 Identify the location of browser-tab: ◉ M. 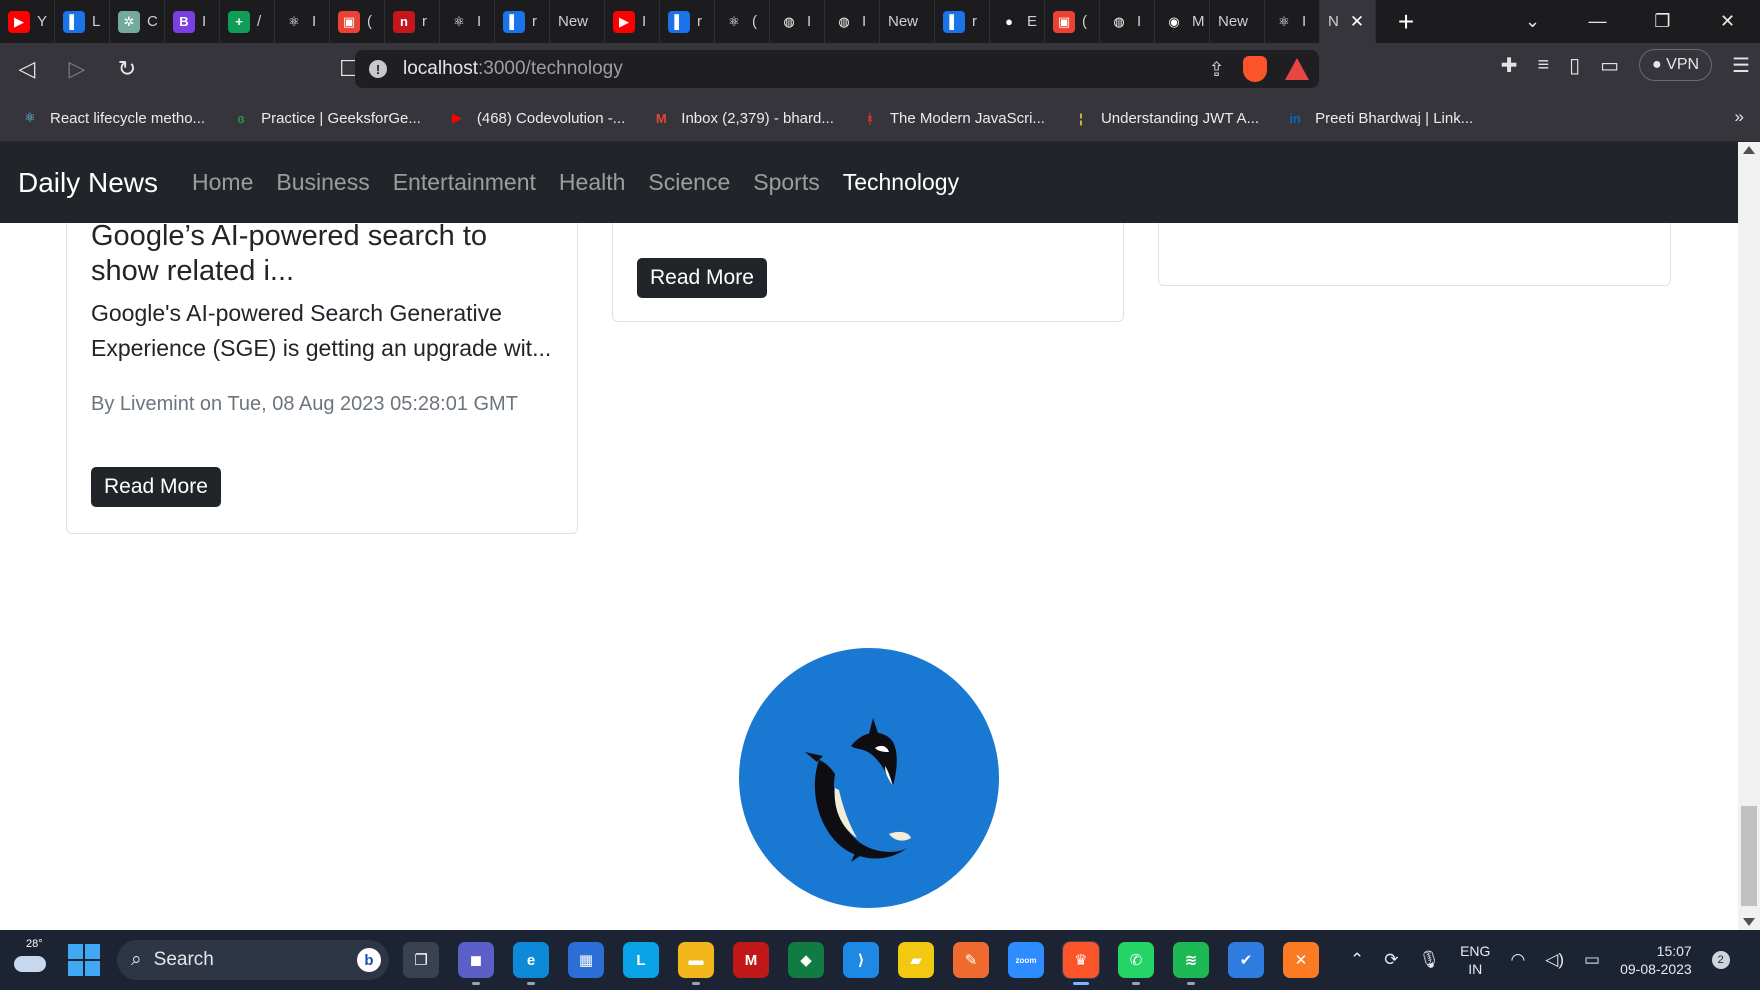
(1182, 21).